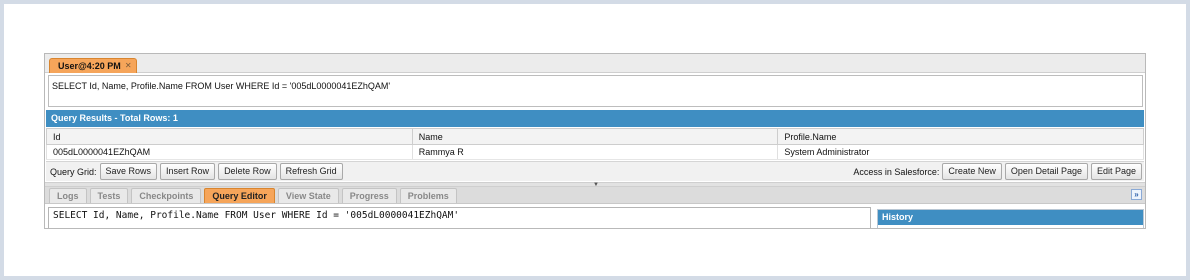 This screenshot has width=1190, height=280. I want to click on tab-user-query: User@4:20 PM ✕, so click(93, 65).